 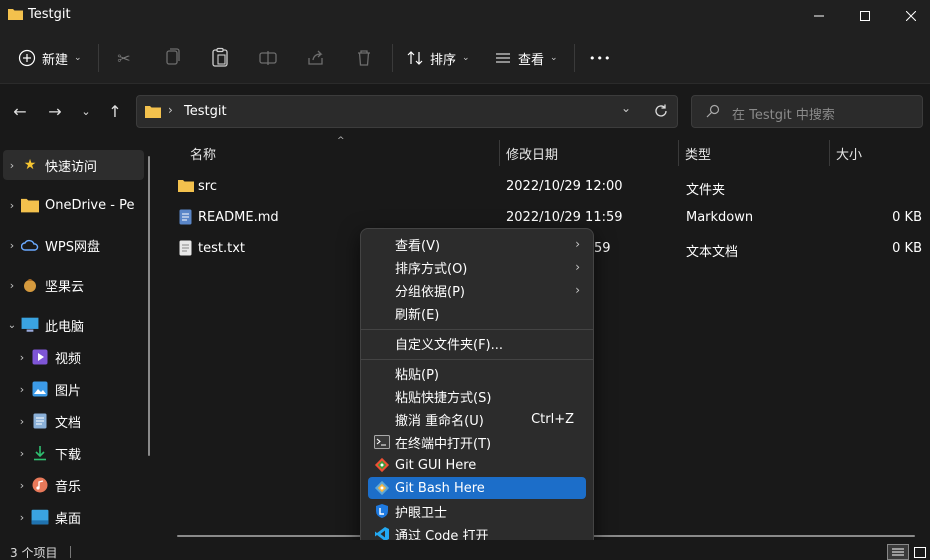 I want to click on sidebar-item-music: › 音乐, so click(x=88, y=485).